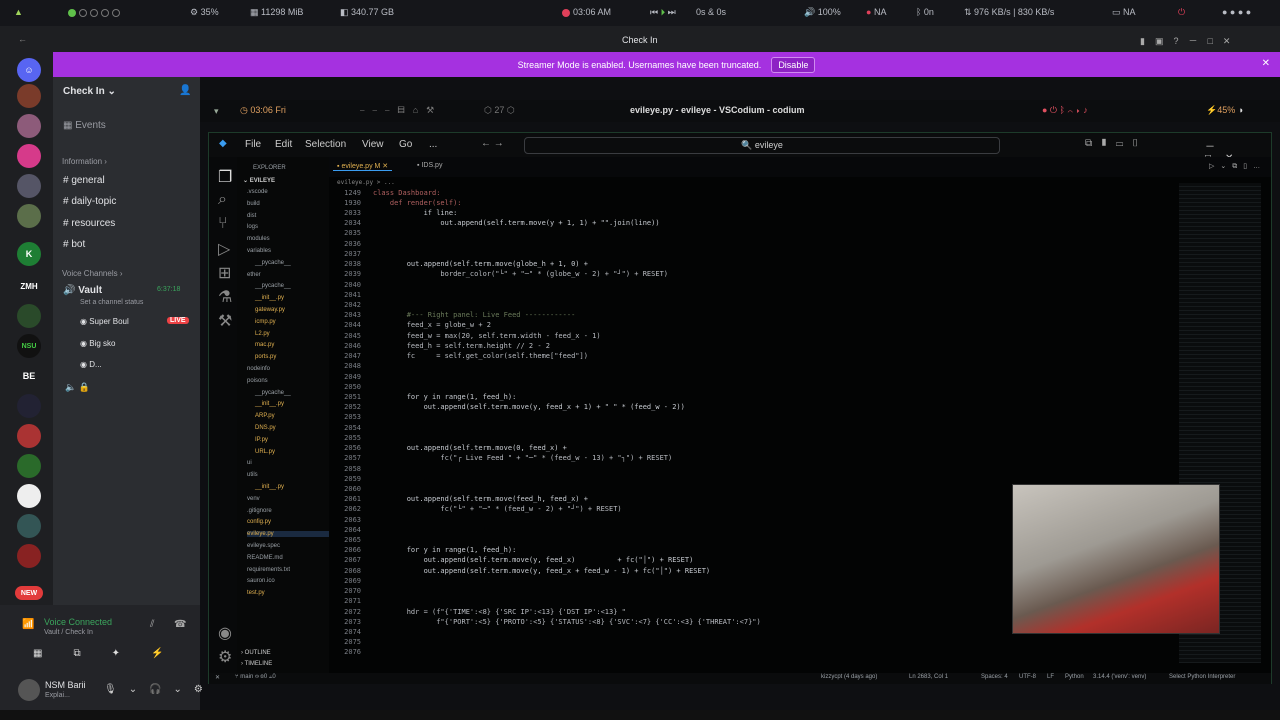 This screenshot has height=720, width=1280. What do you see at coordinates (265, 322) in the screenshot?
I see `file-tree-item: icmp.py` at bounding box center [265, 322].